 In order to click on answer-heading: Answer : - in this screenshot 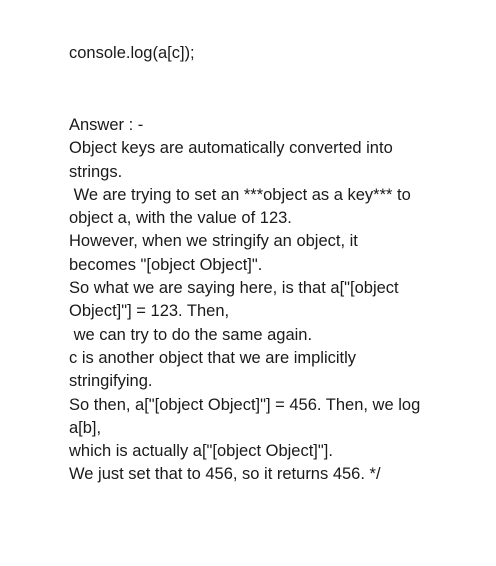, I will do `click(106, 125)`.